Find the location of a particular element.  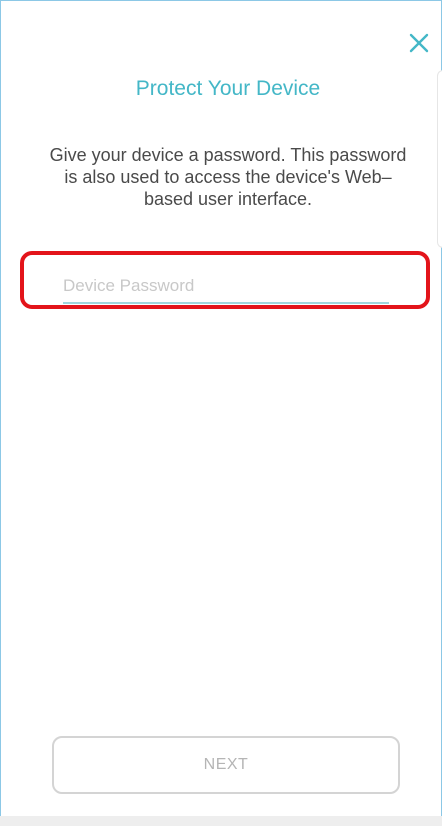

close-button is located at coordinates (419, 43).